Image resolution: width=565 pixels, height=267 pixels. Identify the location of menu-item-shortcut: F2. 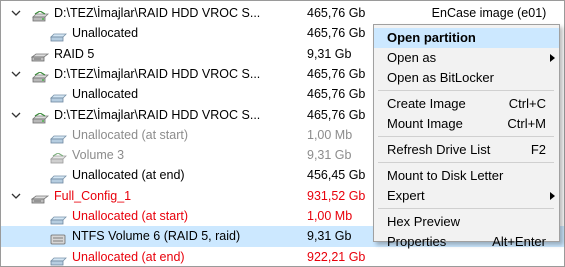
(538, 149).